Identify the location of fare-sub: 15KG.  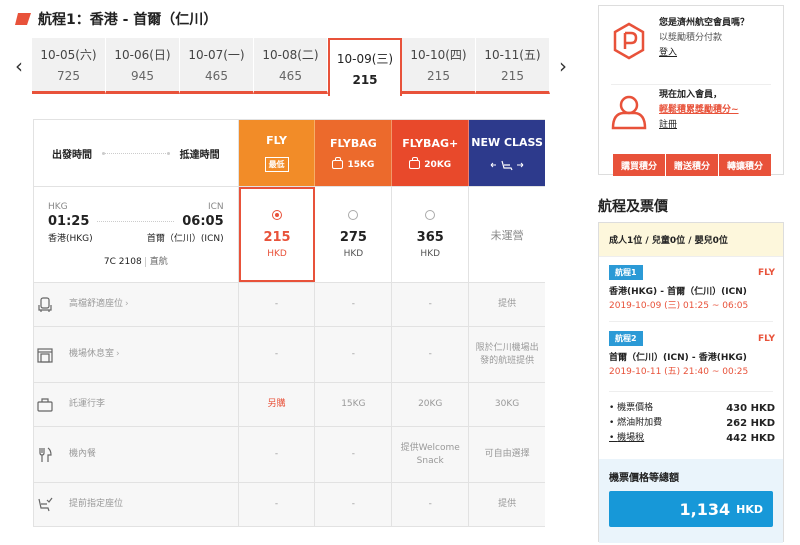
(361, 164).